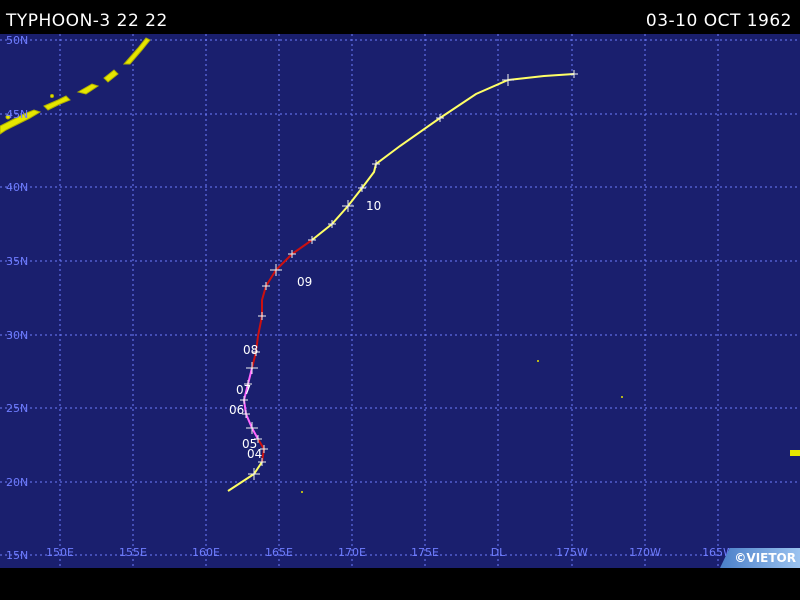  I want to click on lat-label: 35N, so click(17, 261).